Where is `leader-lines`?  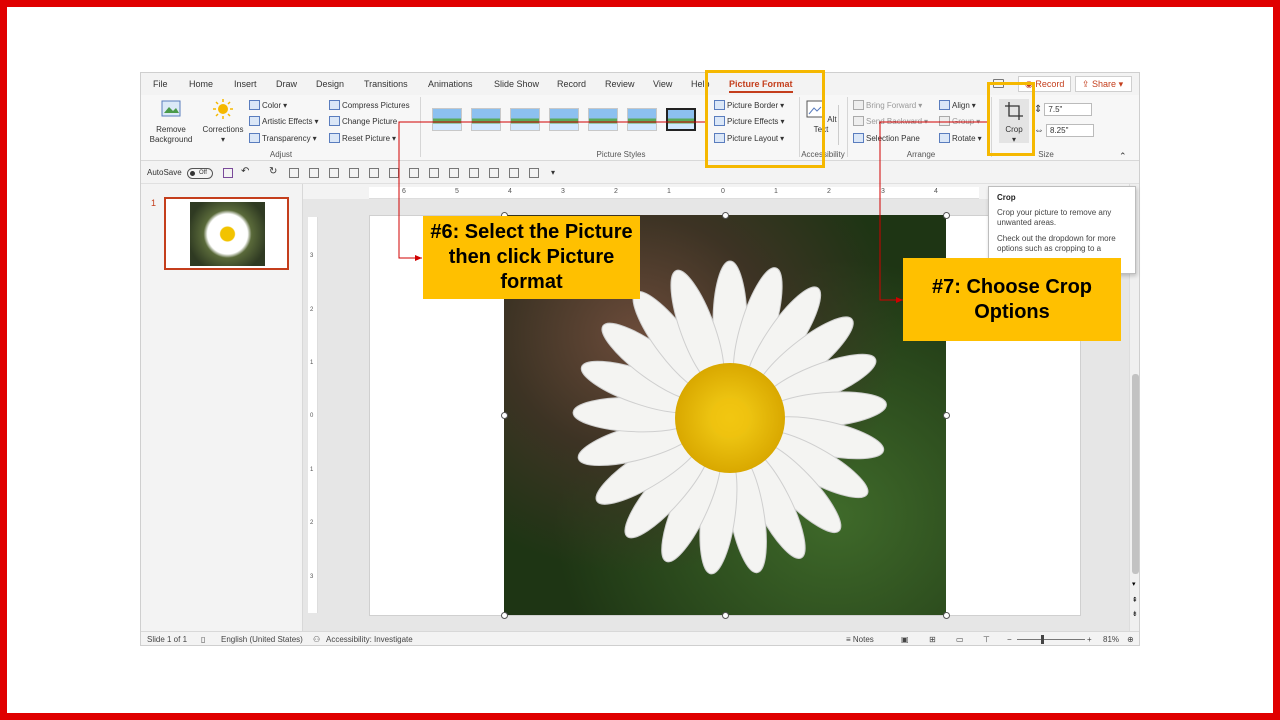
leader-lines is located at coordinates (692, 212).